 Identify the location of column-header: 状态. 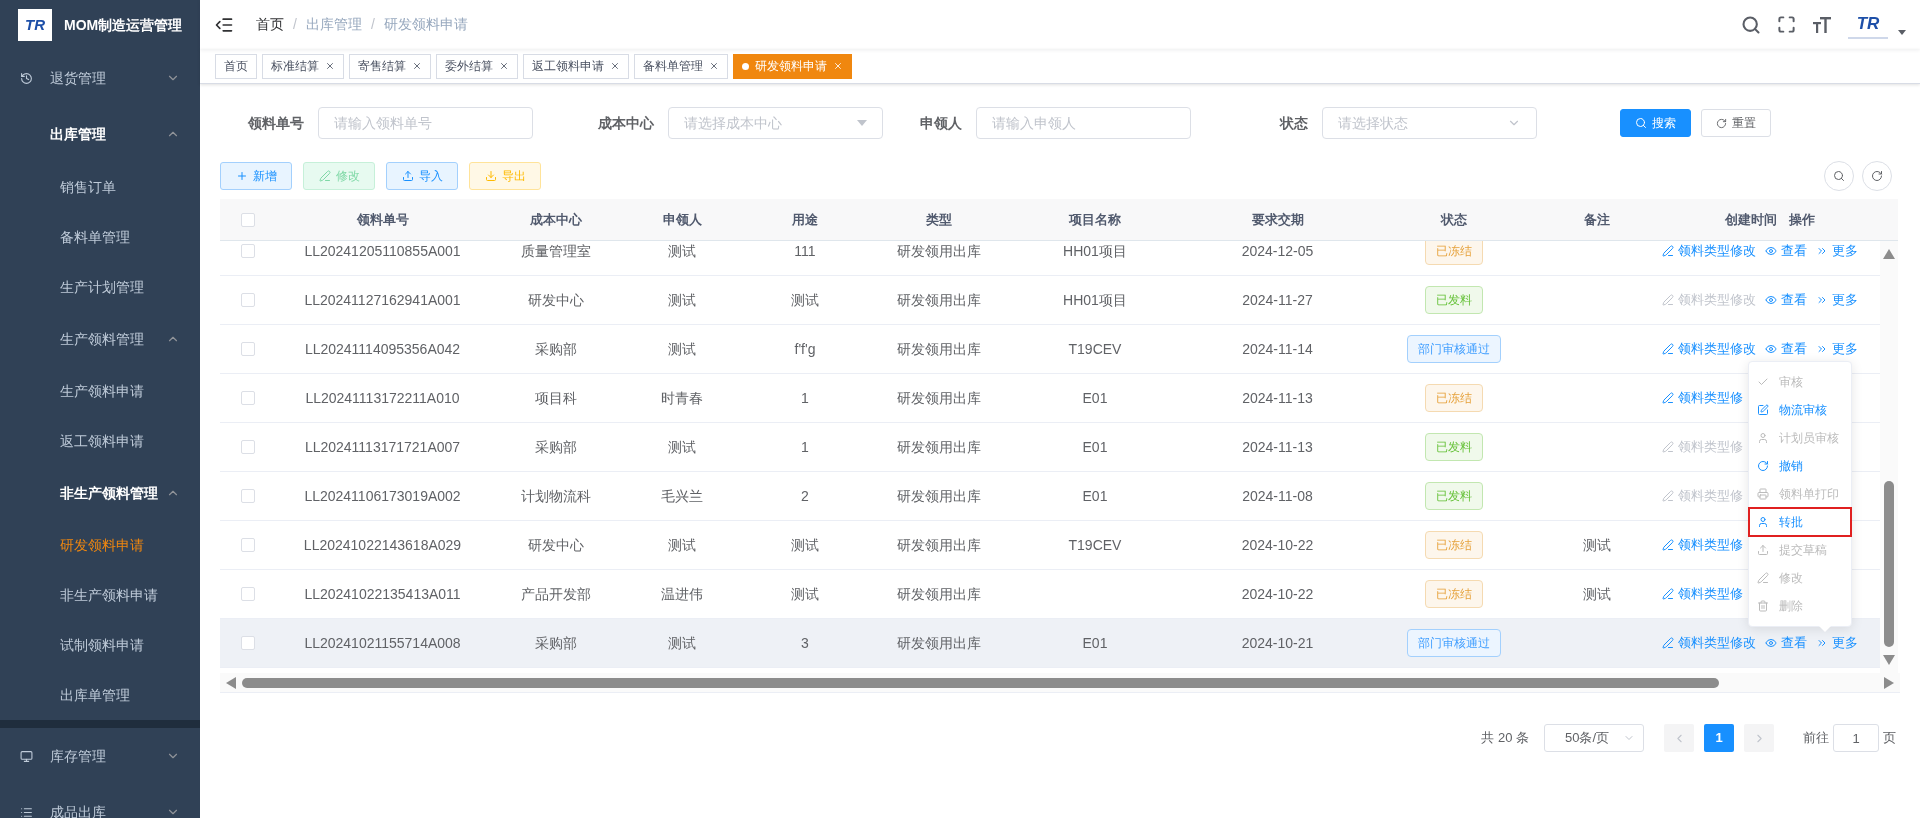
(1454, 219).